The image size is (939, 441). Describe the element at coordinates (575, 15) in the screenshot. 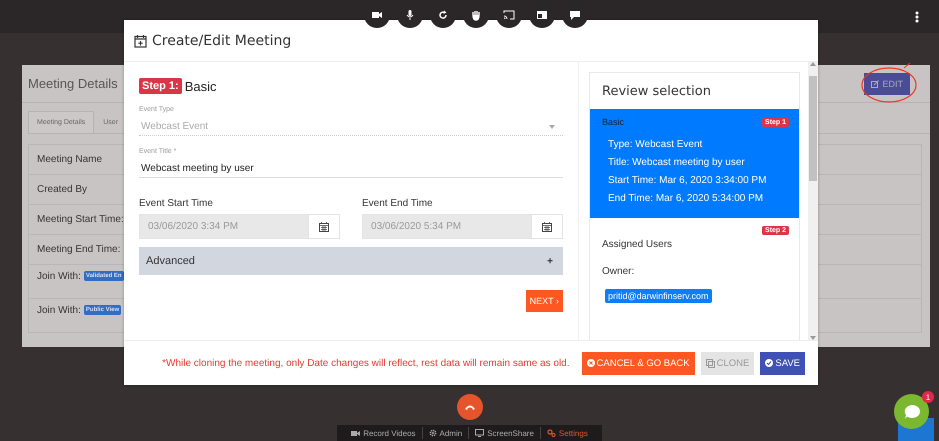

I see `chat-icon` at that location.